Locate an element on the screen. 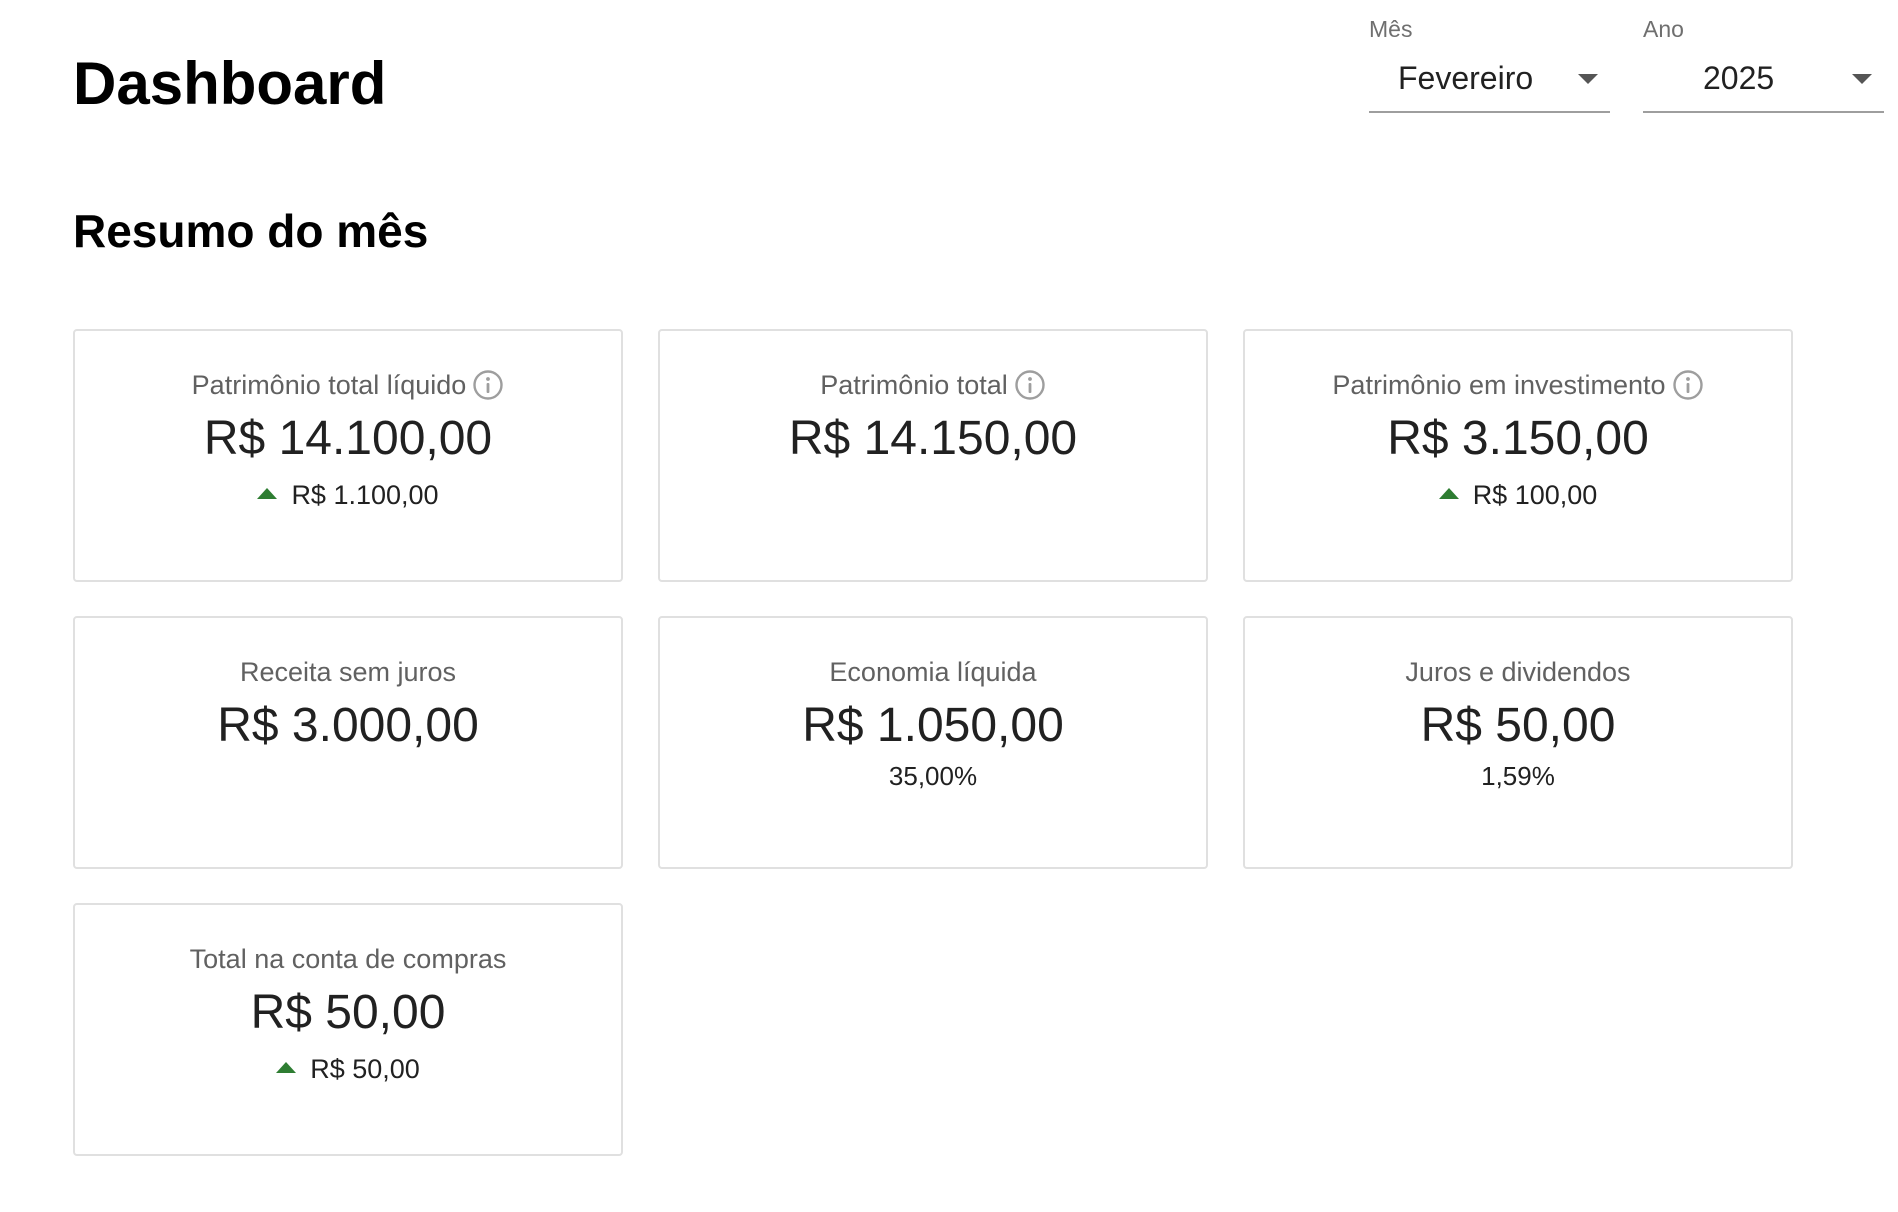  card-total-assets: Patrimônio total R$ 14.150,00 is located at coordinates (933, 455).